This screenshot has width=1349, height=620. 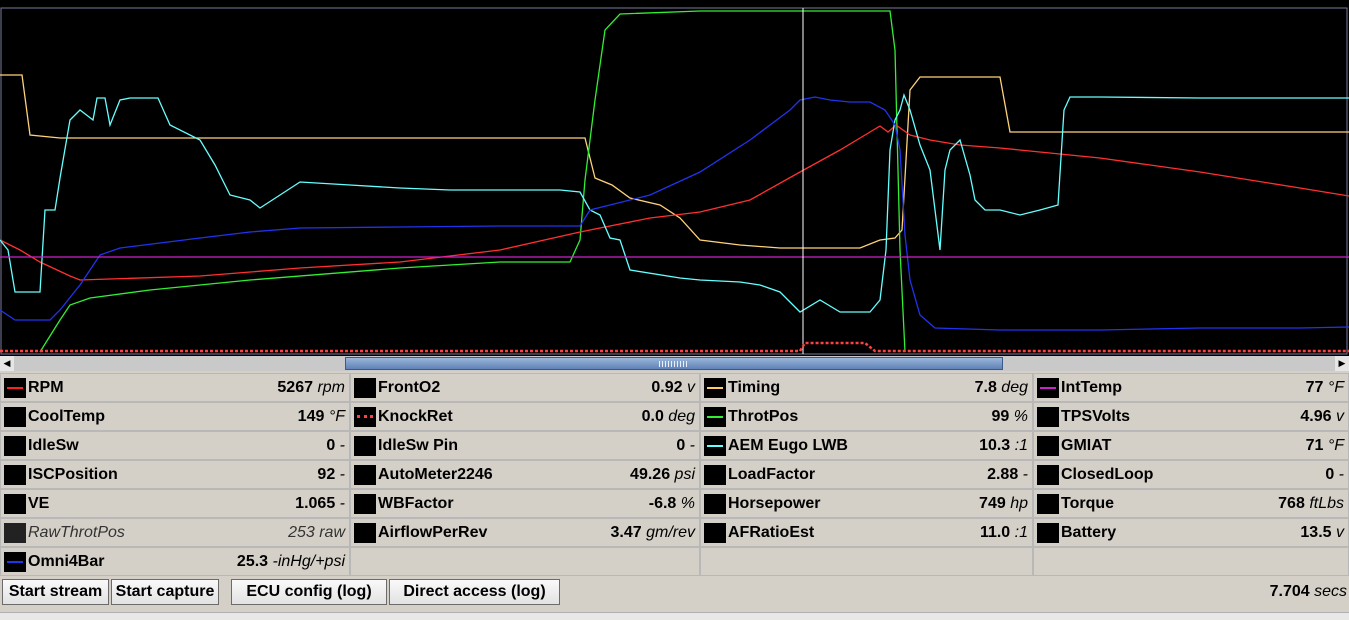 I want to click on param-timing: Timing 7.8 deg, so click(x=866, y=387).